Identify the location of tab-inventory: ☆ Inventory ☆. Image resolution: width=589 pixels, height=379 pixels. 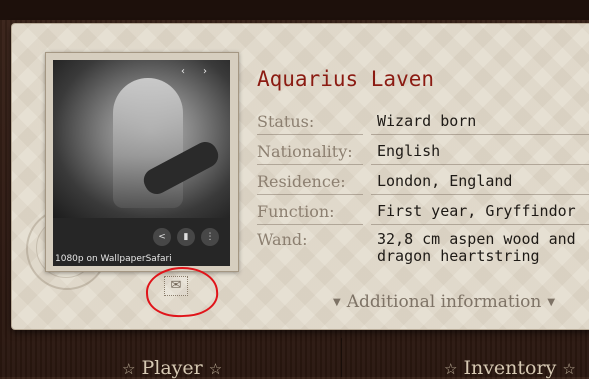
(510, 368).